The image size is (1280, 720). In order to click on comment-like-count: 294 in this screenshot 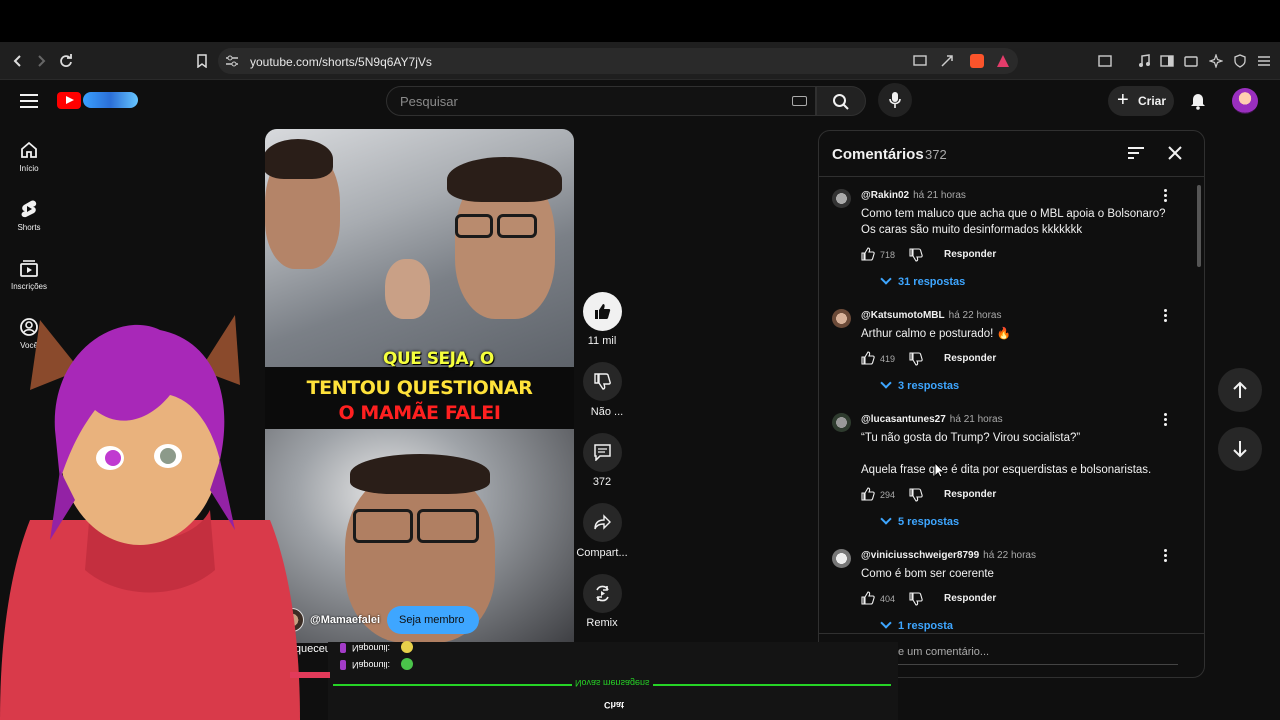, I will do `click(888, 495)`.